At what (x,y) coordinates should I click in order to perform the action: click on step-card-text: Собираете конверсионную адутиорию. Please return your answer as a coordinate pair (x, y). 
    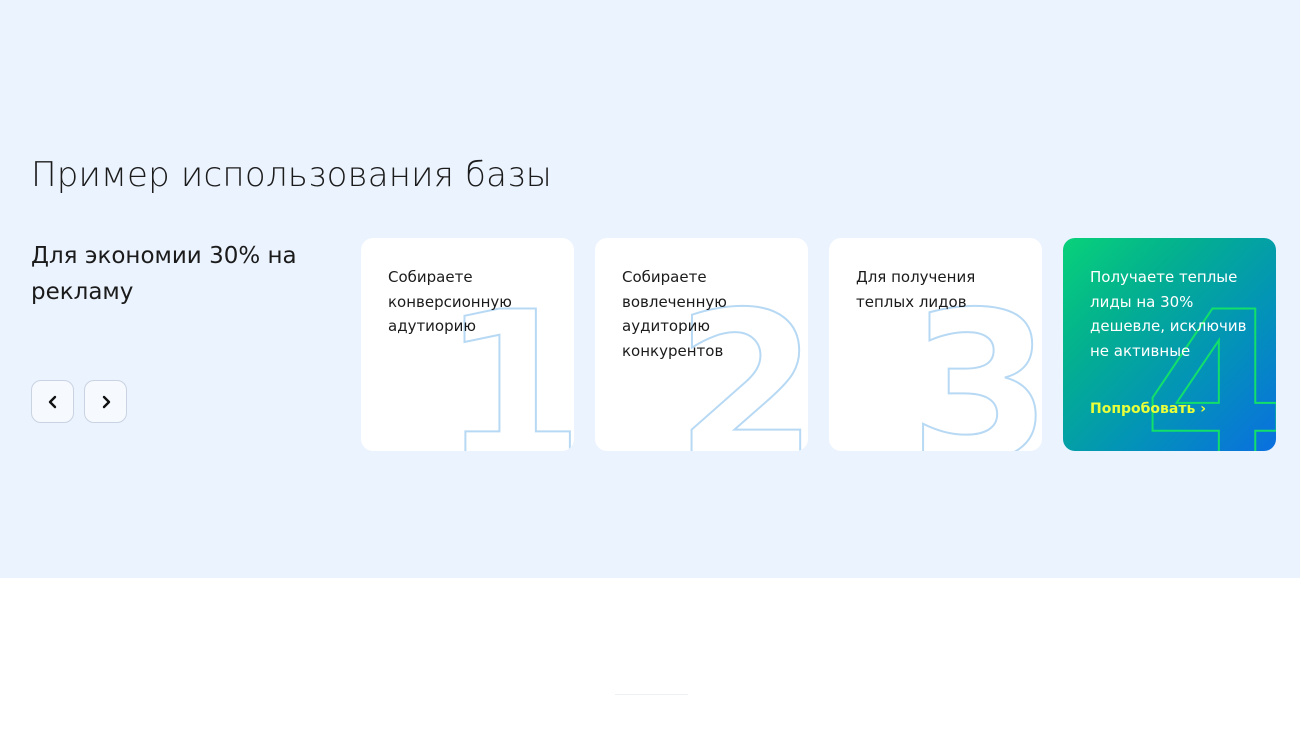
    Looking at the image, I should click on (450, 301).